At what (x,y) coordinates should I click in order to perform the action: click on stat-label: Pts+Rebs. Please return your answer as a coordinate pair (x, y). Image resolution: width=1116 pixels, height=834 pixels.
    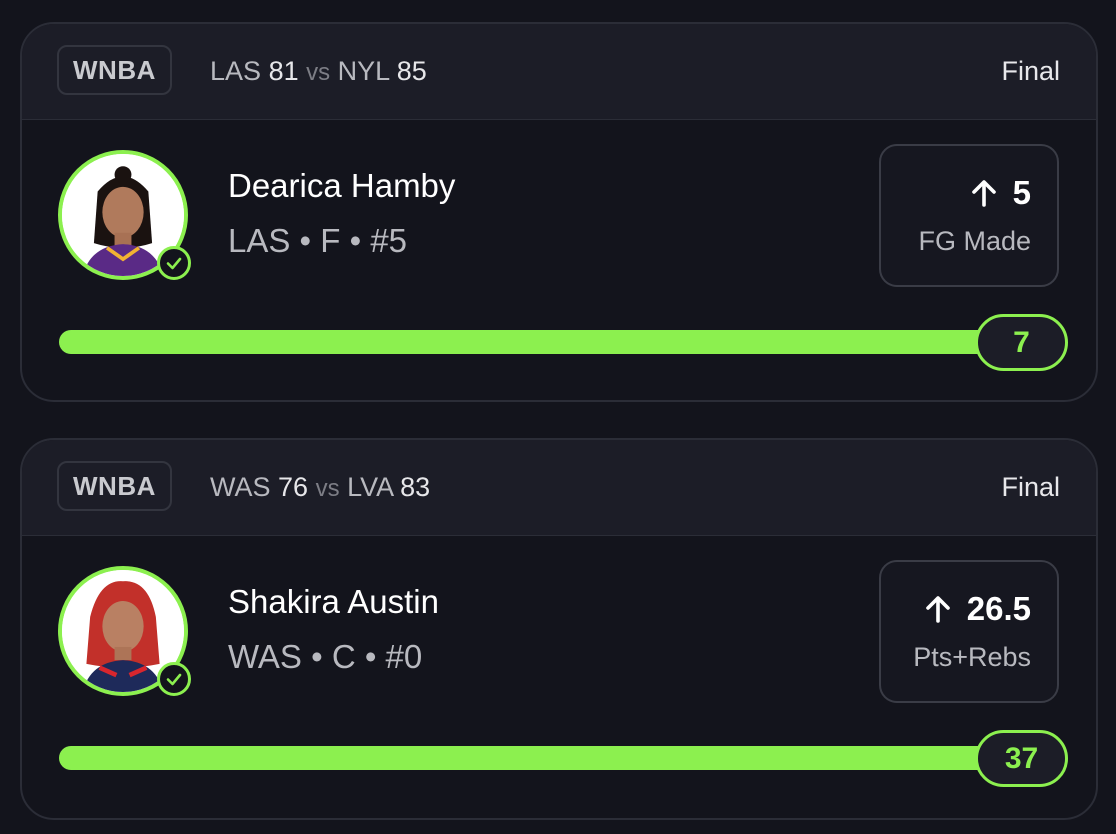
    Looking at the image, I should click on (972, 657).